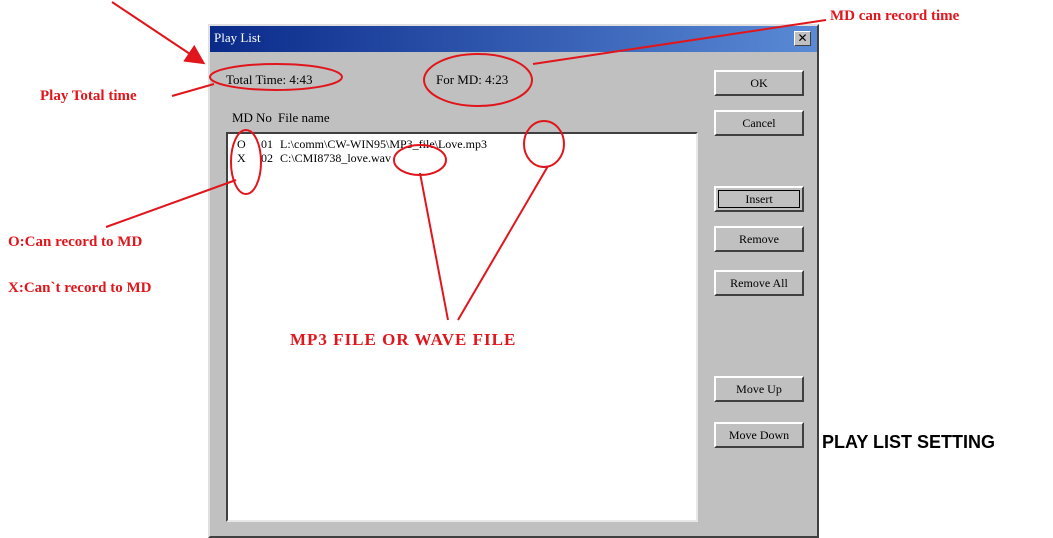 Image resolution: width=1053 pixels, height=538 pixels. Describe the element at coordinates (158, 33) in the screenshot. I see `arrow-to-dialog` at that location.